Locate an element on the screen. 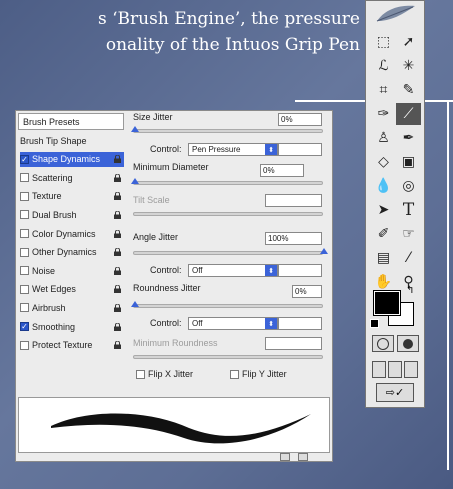 This screenshot has width=453, height=489. brush-option-brush-tip-shape: Brush Tip Shape is located at coordinates (72, 140).